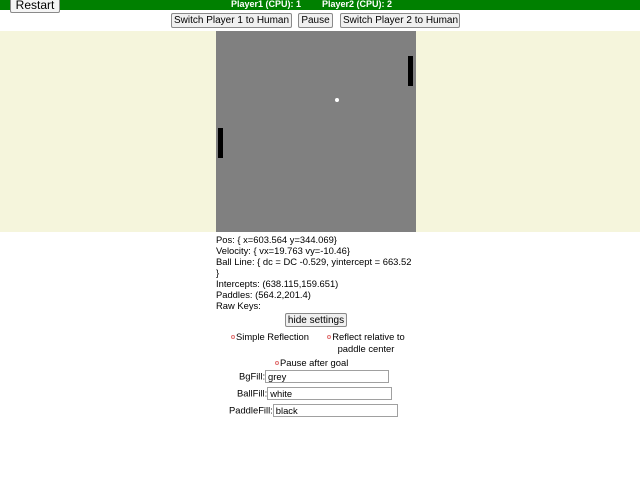  Describe the element at coordinates (266, 4) in the screenshot. I see `player1-score: Player1 (CPU): 1` at that location.